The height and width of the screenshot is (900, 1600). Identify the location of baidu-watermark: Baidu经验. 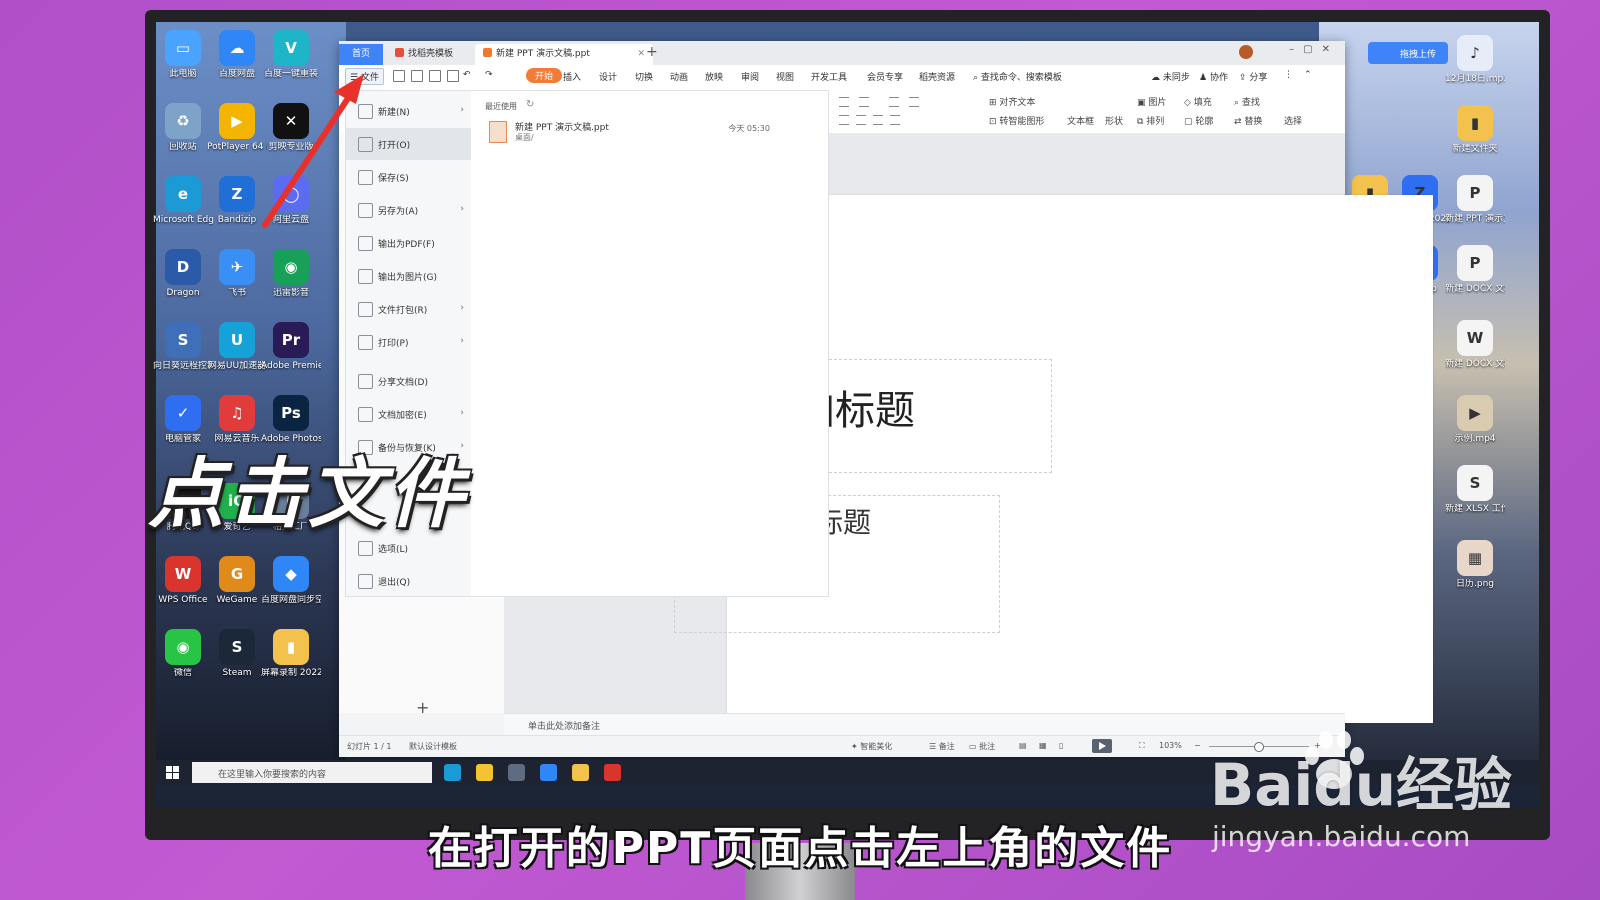
(1361, 785).